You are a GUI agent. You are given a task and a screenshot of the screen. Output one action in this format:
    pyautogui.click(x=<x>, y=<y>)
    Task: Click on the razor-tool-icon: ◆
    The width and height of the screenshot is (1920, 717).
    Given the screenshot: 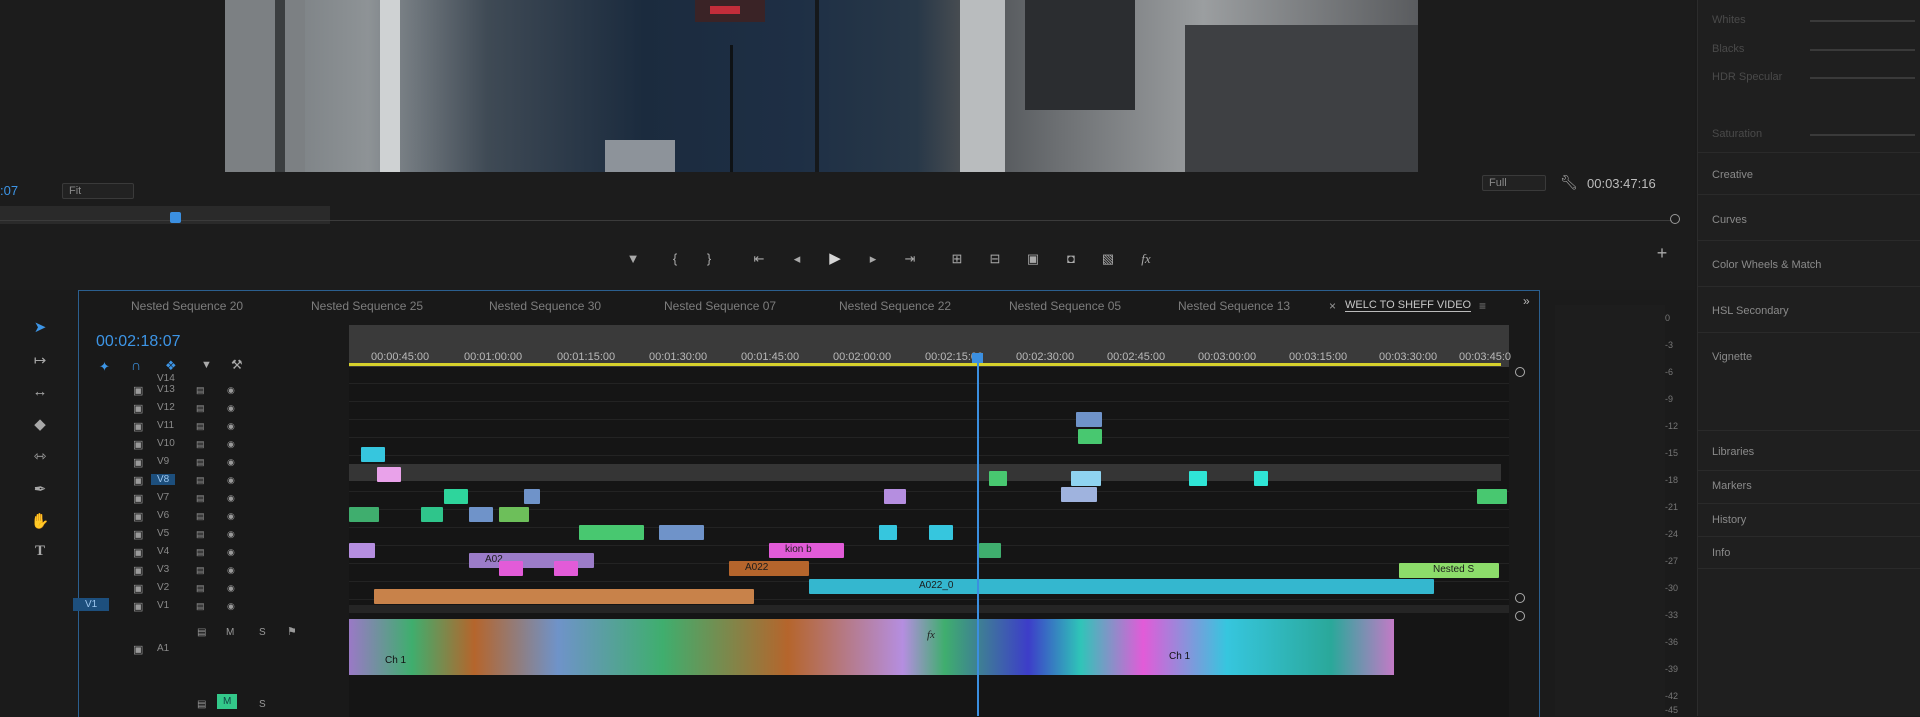 What is the action you would take?
    pyautogui.click(x=40, y=426)
    